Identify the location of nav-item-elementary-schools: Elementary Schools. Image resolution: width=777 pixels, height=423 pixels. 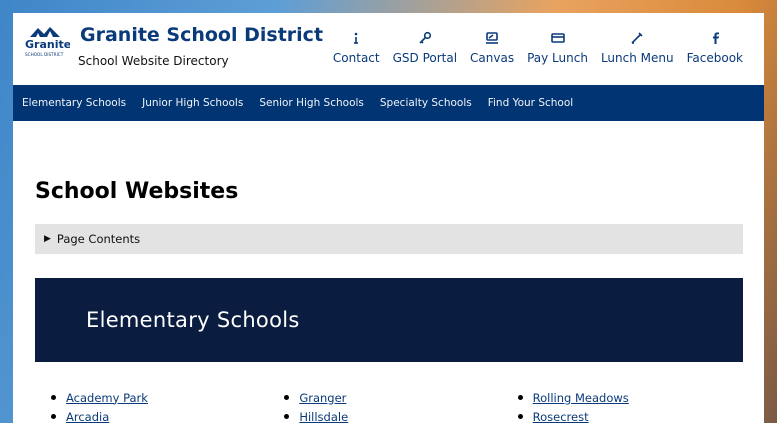
(74, 103).